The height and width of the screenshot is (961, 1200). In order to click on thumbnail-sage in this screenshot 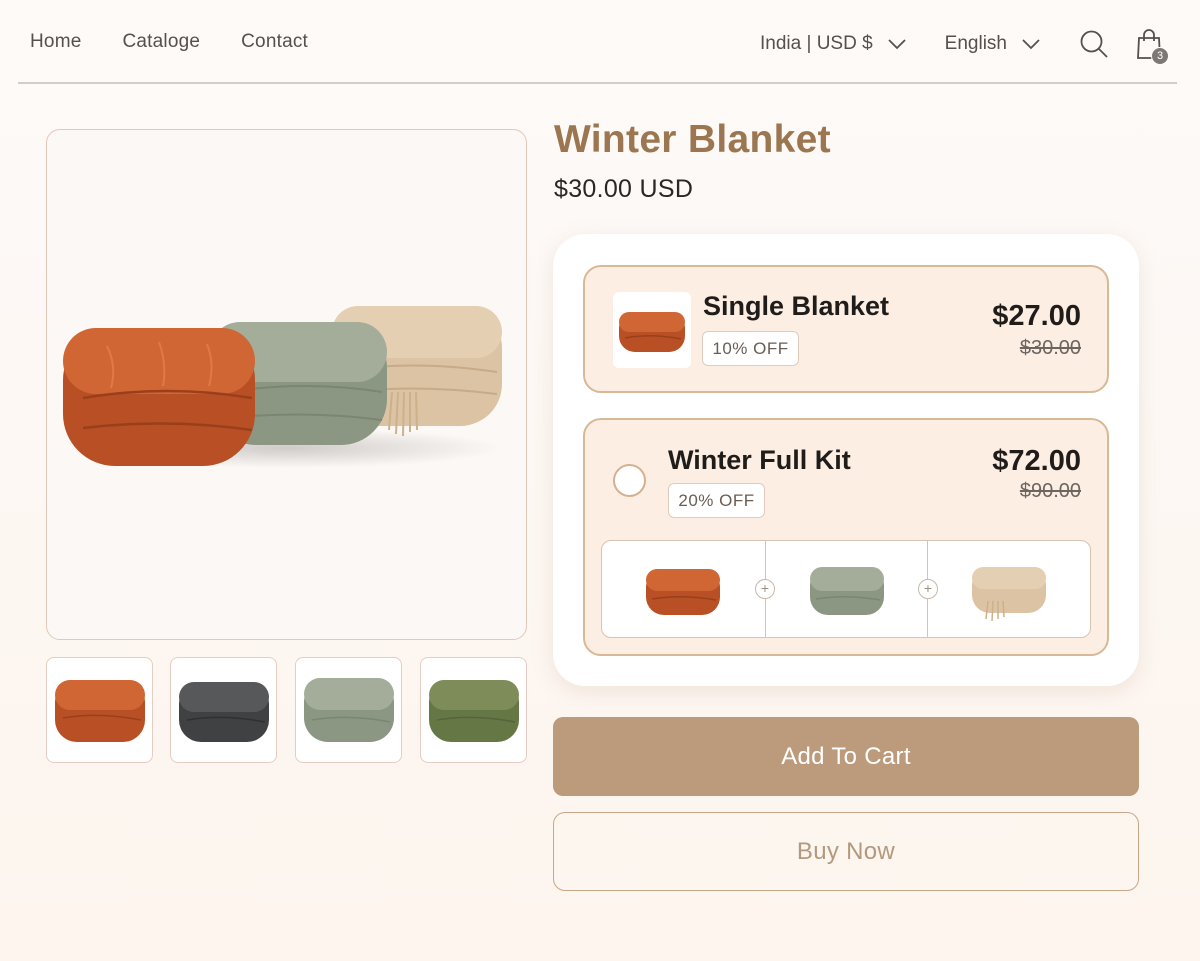, I will do `click(348, 710)`.